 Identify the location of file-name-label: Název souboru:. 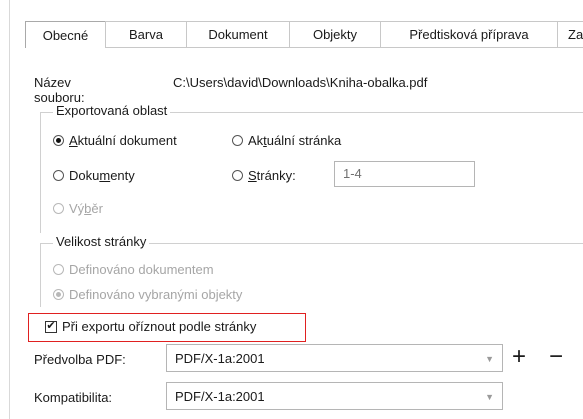
(59, 90).